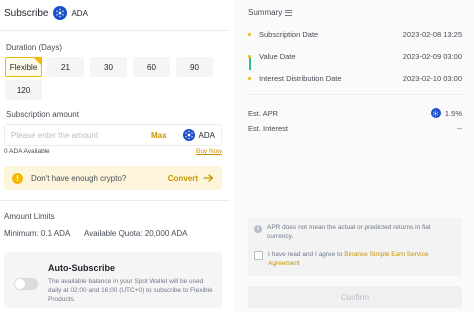 Image resolution: width=474 pixels, height=312 pixels. I want to click on duration-option-60: 60, so click(151, 67).